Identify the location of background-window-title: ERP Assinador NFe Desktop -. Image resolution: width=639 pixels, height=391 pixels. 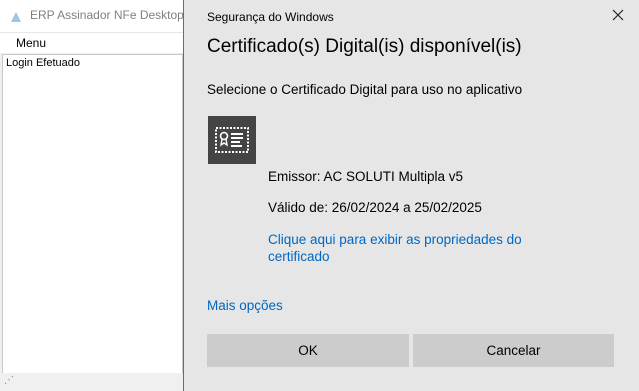
(111, 15).